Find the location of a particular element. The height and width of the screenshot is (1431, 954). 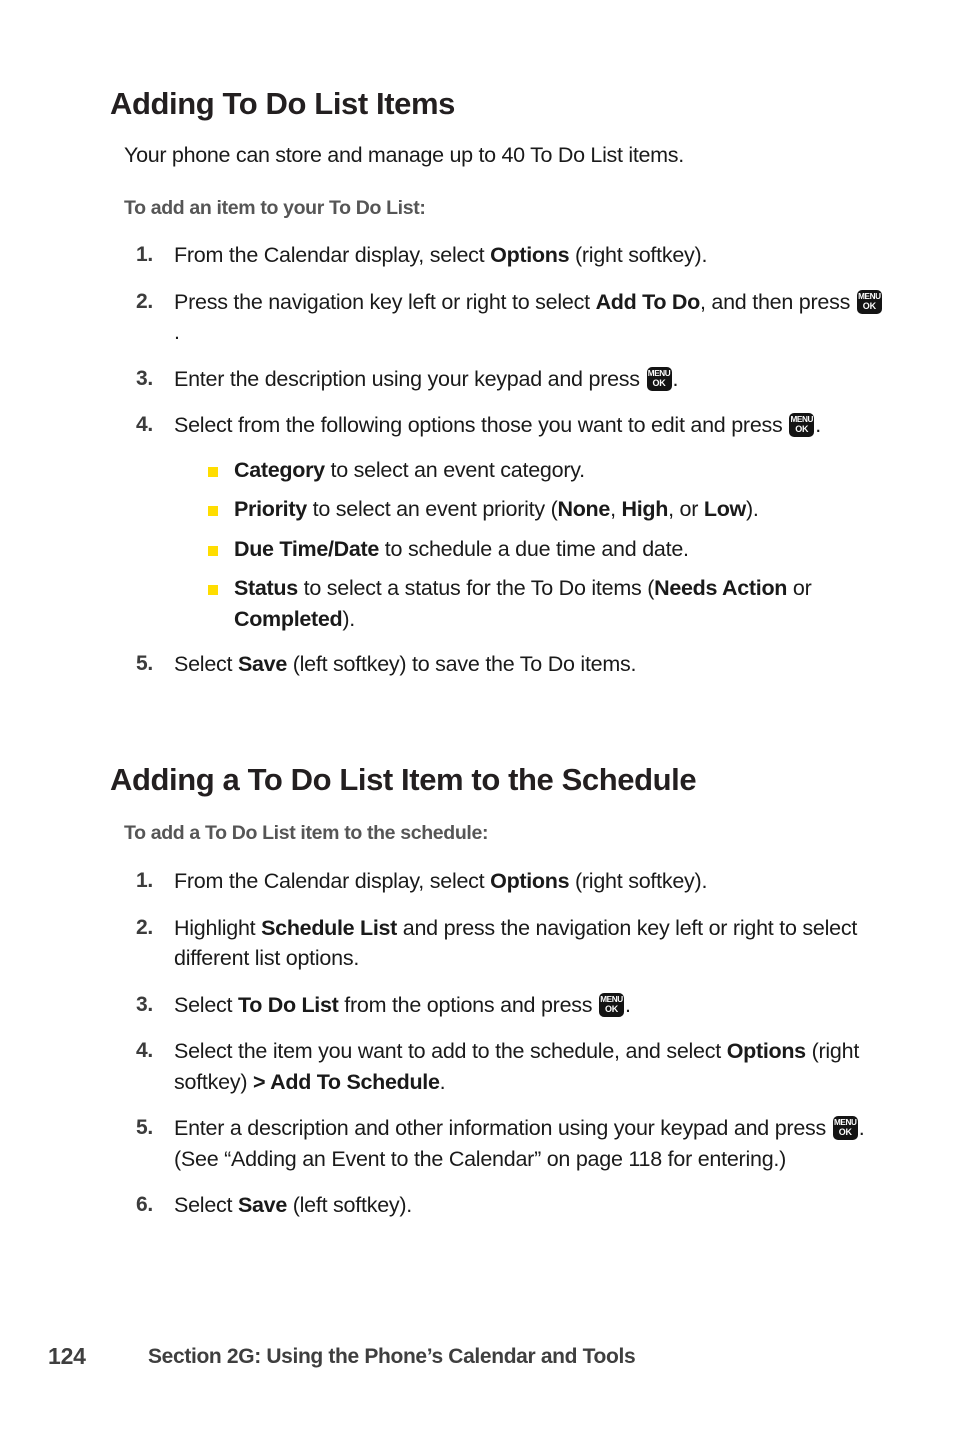

step-item: 6. Select Save (left softkey). is located at coordinates (497, 1205).